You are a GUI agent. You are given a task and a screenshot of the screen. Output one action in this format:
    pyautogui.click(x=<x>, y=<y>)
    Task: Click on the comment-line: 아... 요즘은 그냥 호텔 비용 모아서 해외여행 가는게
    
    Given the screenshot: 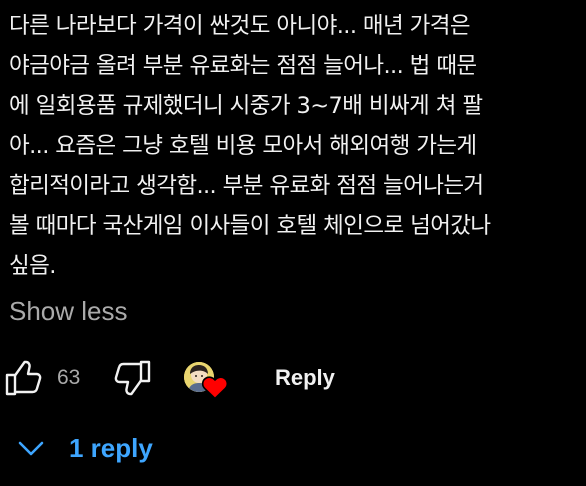 What is the action you would take?
    pyautogui.click(x=243, y=146)
    